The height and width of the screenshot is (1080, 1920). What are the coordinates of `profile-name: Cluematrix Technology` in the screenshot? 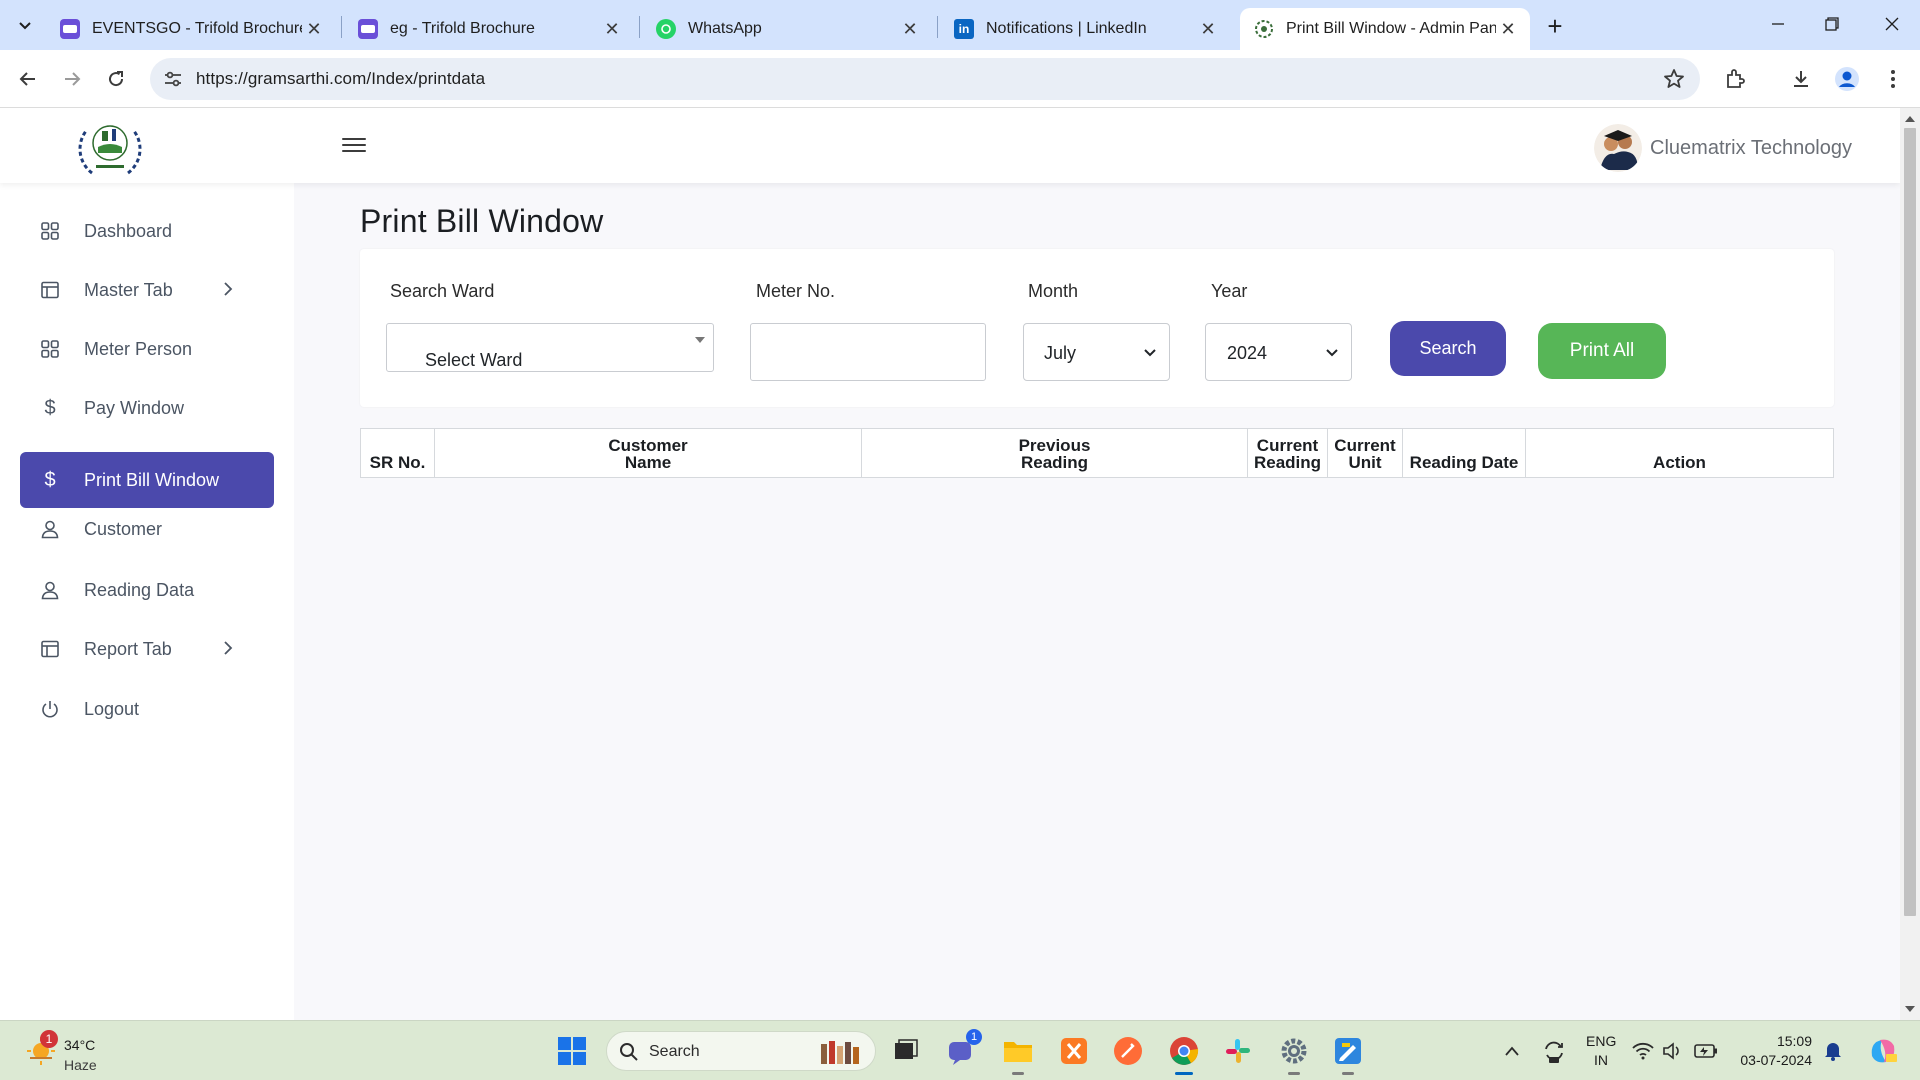 It's located at (1751, 147).